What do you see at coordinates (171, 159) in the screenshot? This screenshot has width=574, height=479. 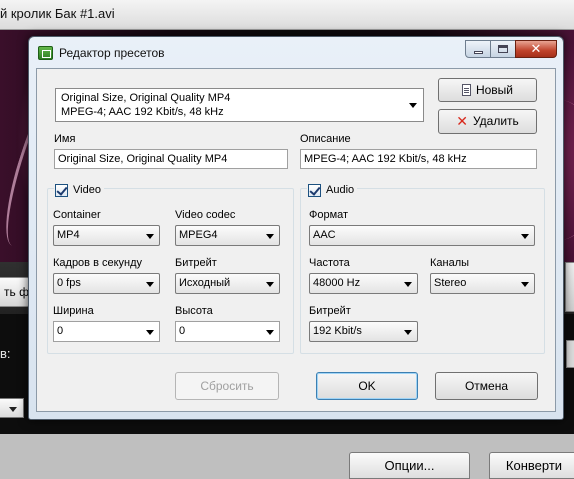 I see `name-field: Original Size, Original Quality MP4` at bounding box center [171, 159].